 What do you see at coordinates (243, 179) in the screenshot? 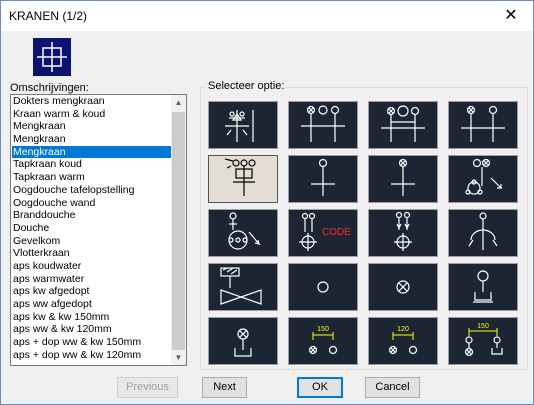
I see `option-tile-5-selected` at bounding box center [243, 179].